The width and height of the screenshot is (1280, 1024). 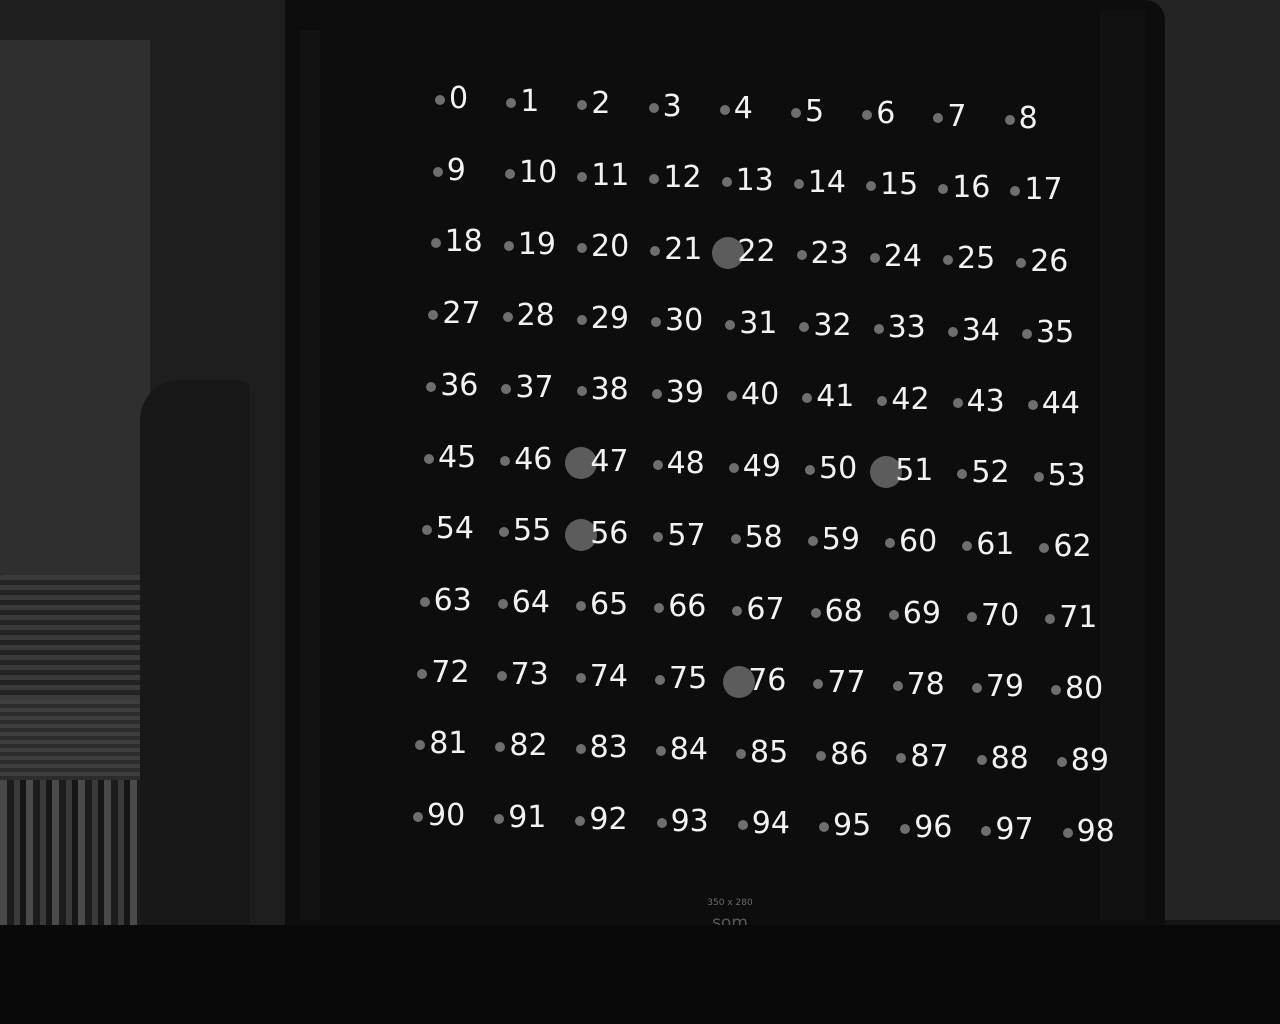 I want to click on floor, so click(x=640, y=974).